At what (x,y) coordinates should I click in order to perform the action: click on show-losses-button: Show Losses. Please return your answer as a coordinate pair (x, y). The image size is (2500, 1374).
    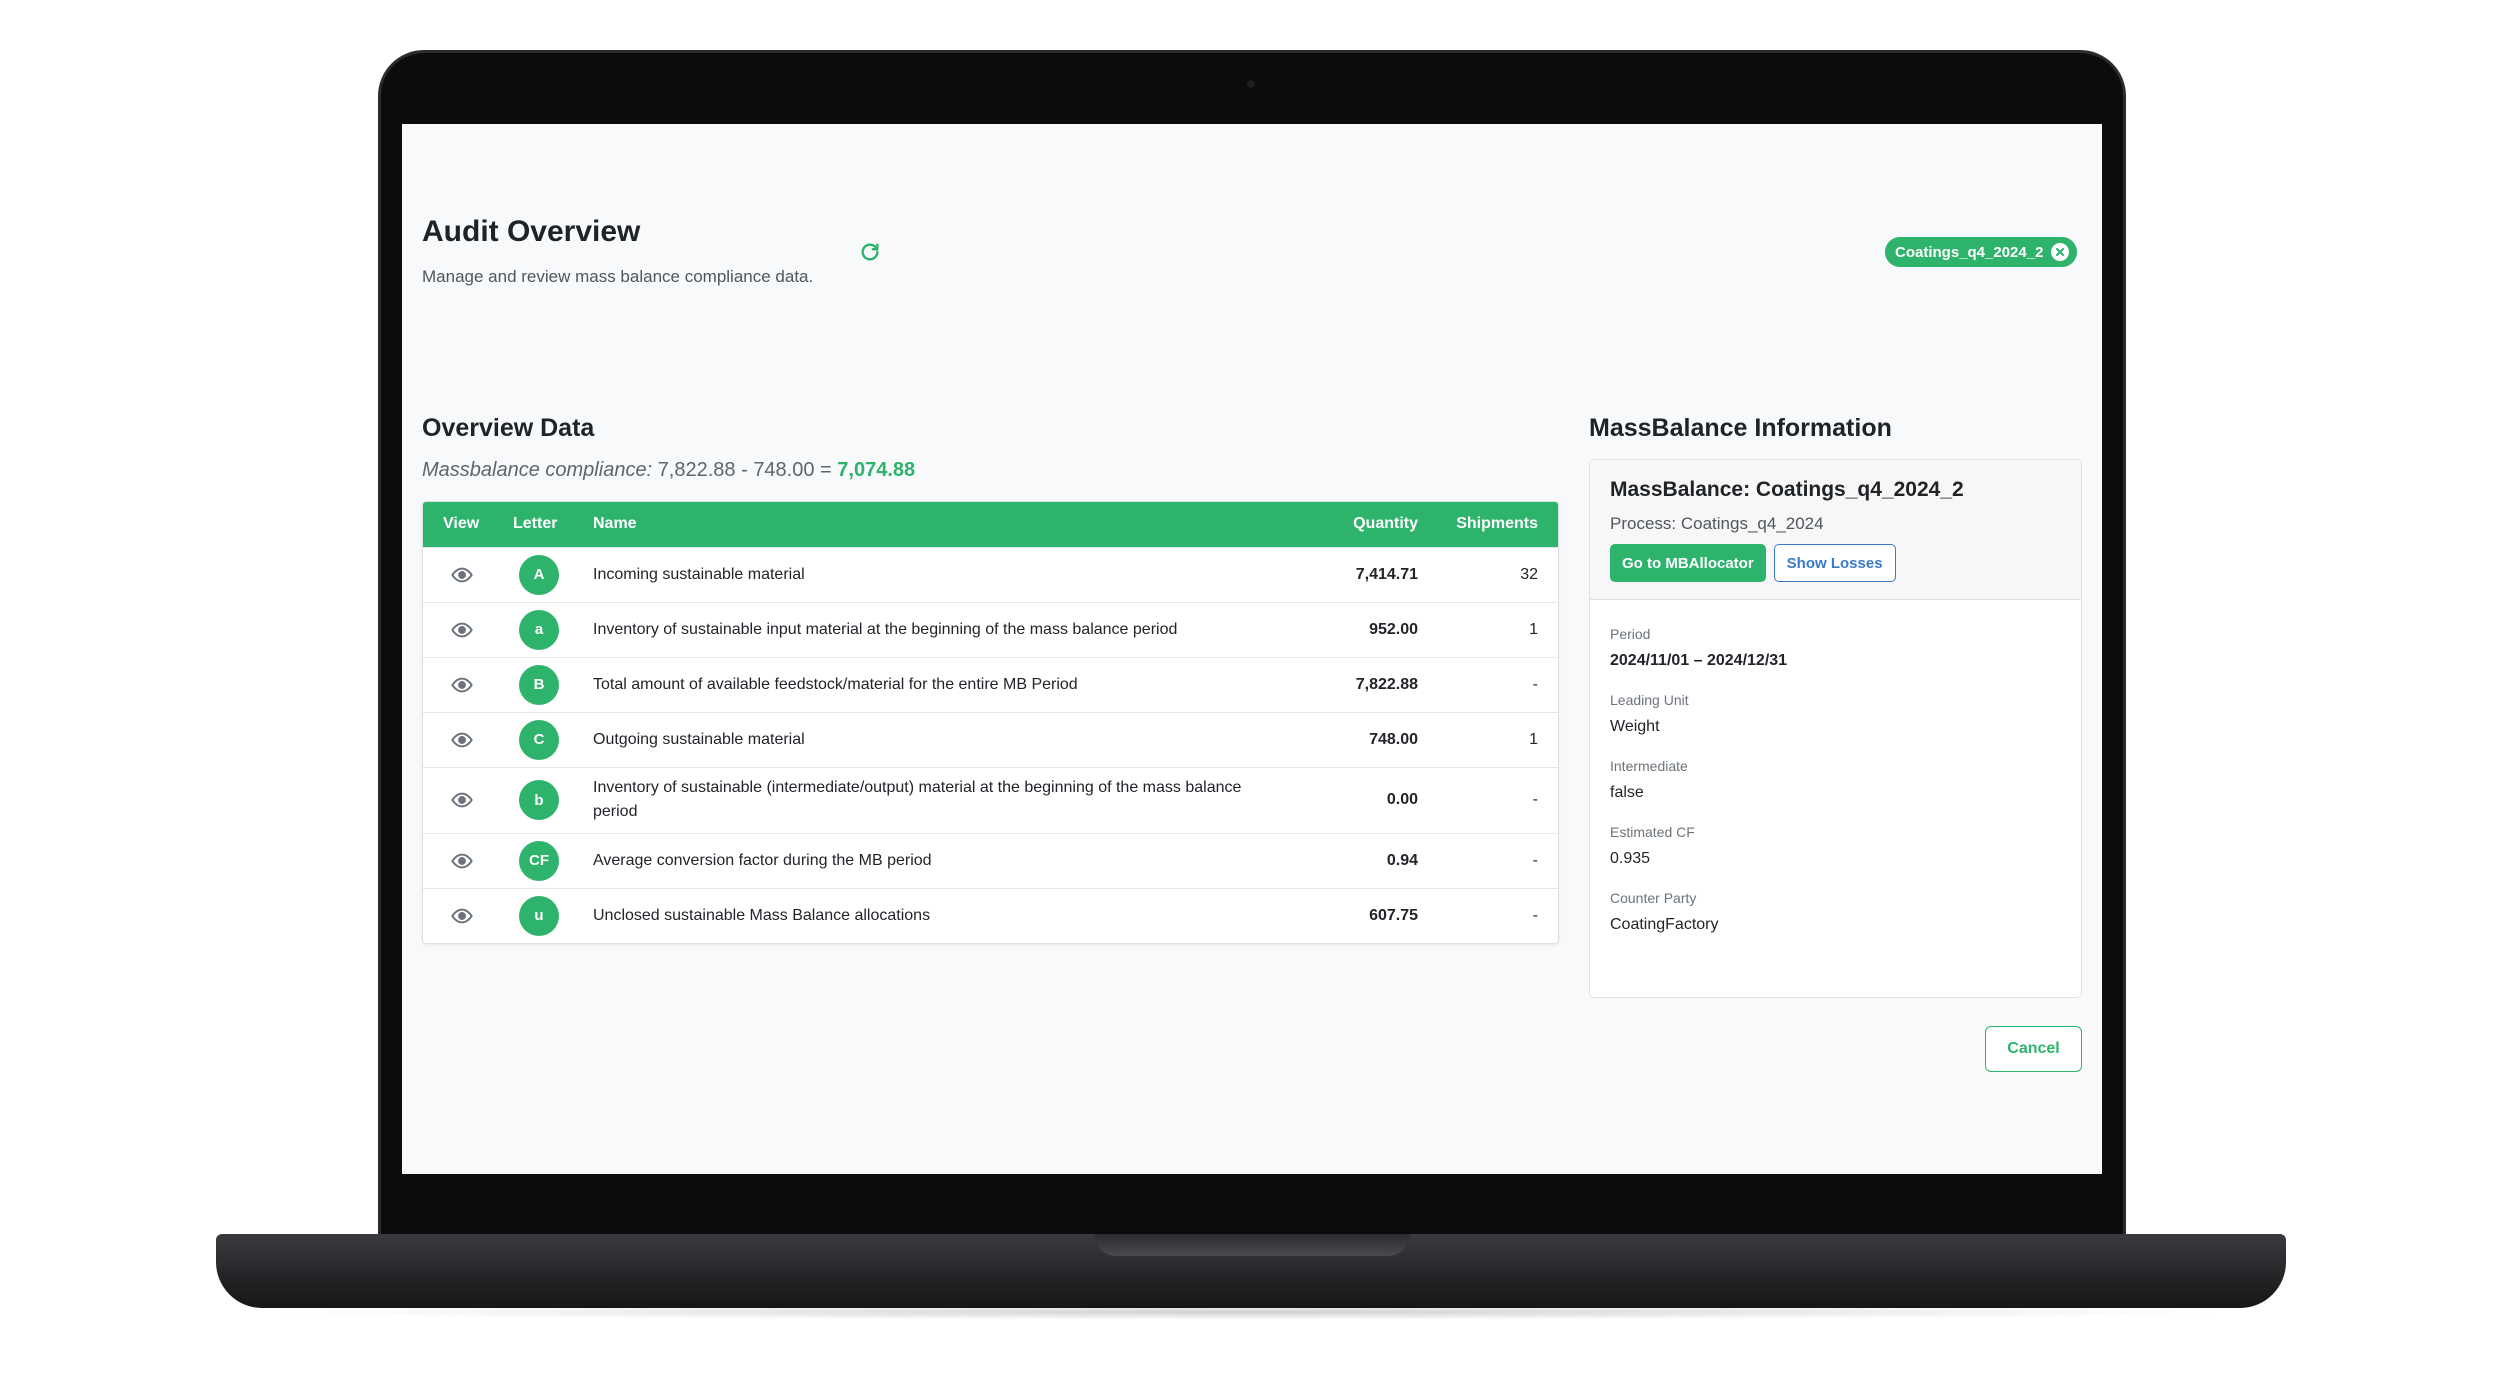
    Looking at the image, I should click on (1834, 563).